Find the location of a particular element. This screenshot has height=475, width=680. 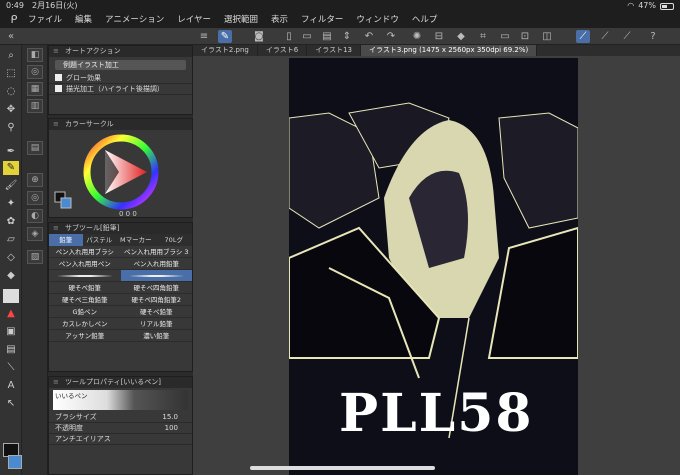

tab-pastel: パステル is located at coordinates (100, 240).